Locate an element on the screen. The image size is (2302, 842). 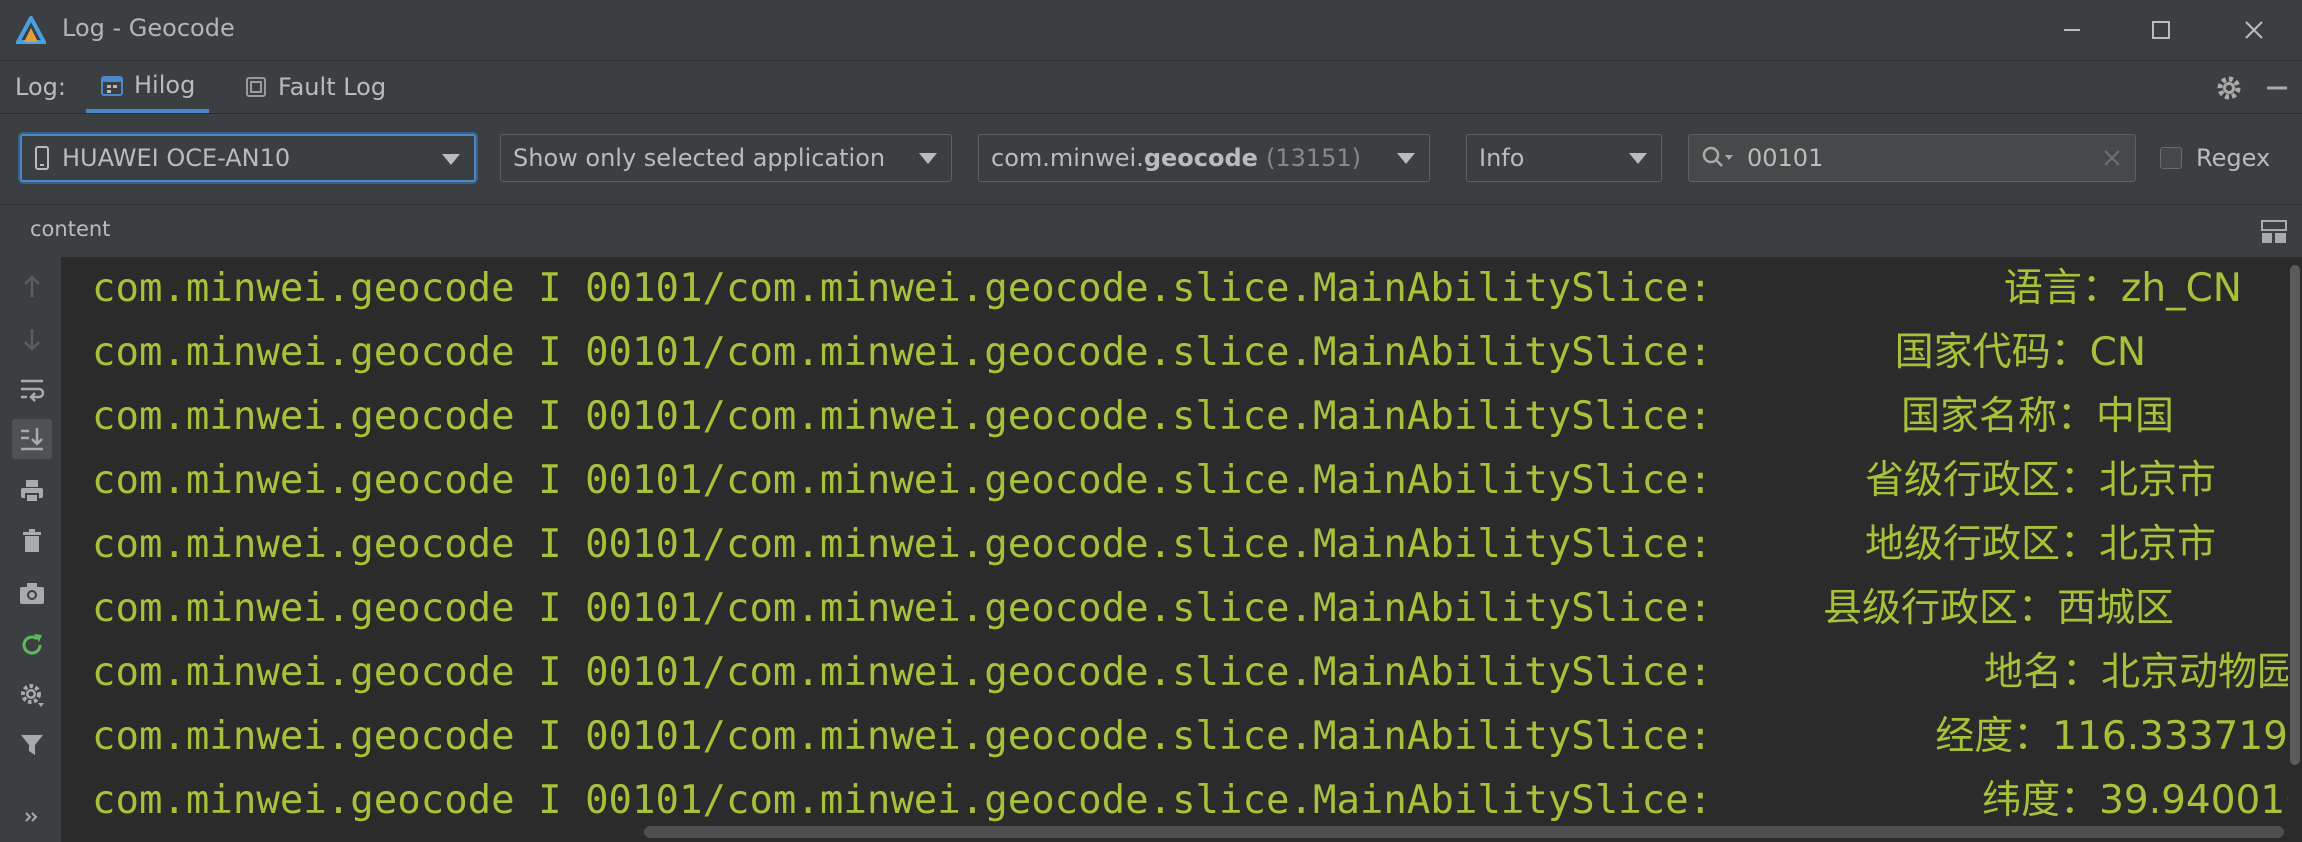
process-pid: (13151) is located at coordinates (1313, 158).